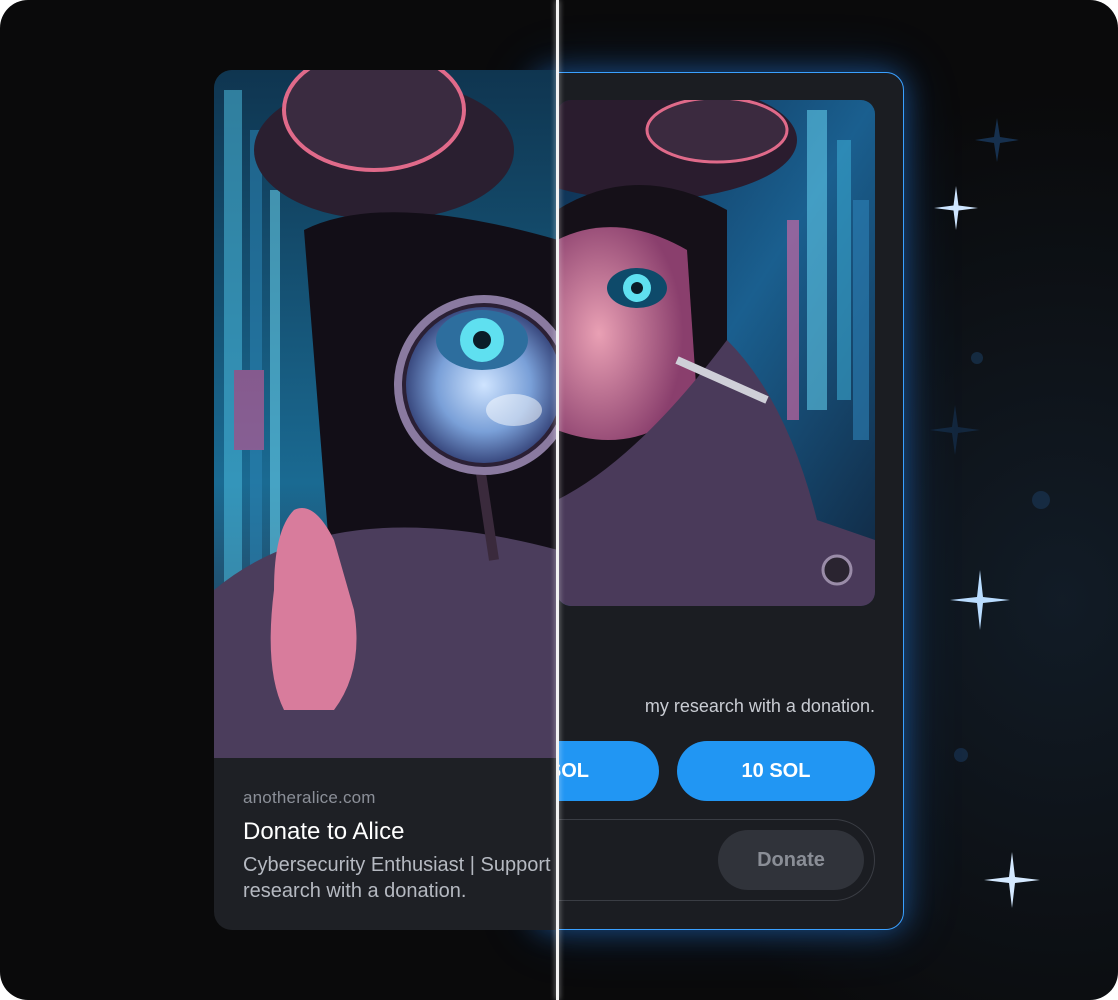 This screenshot has height=1000, width=1118. I want to click on card-image, so click(716, 353).